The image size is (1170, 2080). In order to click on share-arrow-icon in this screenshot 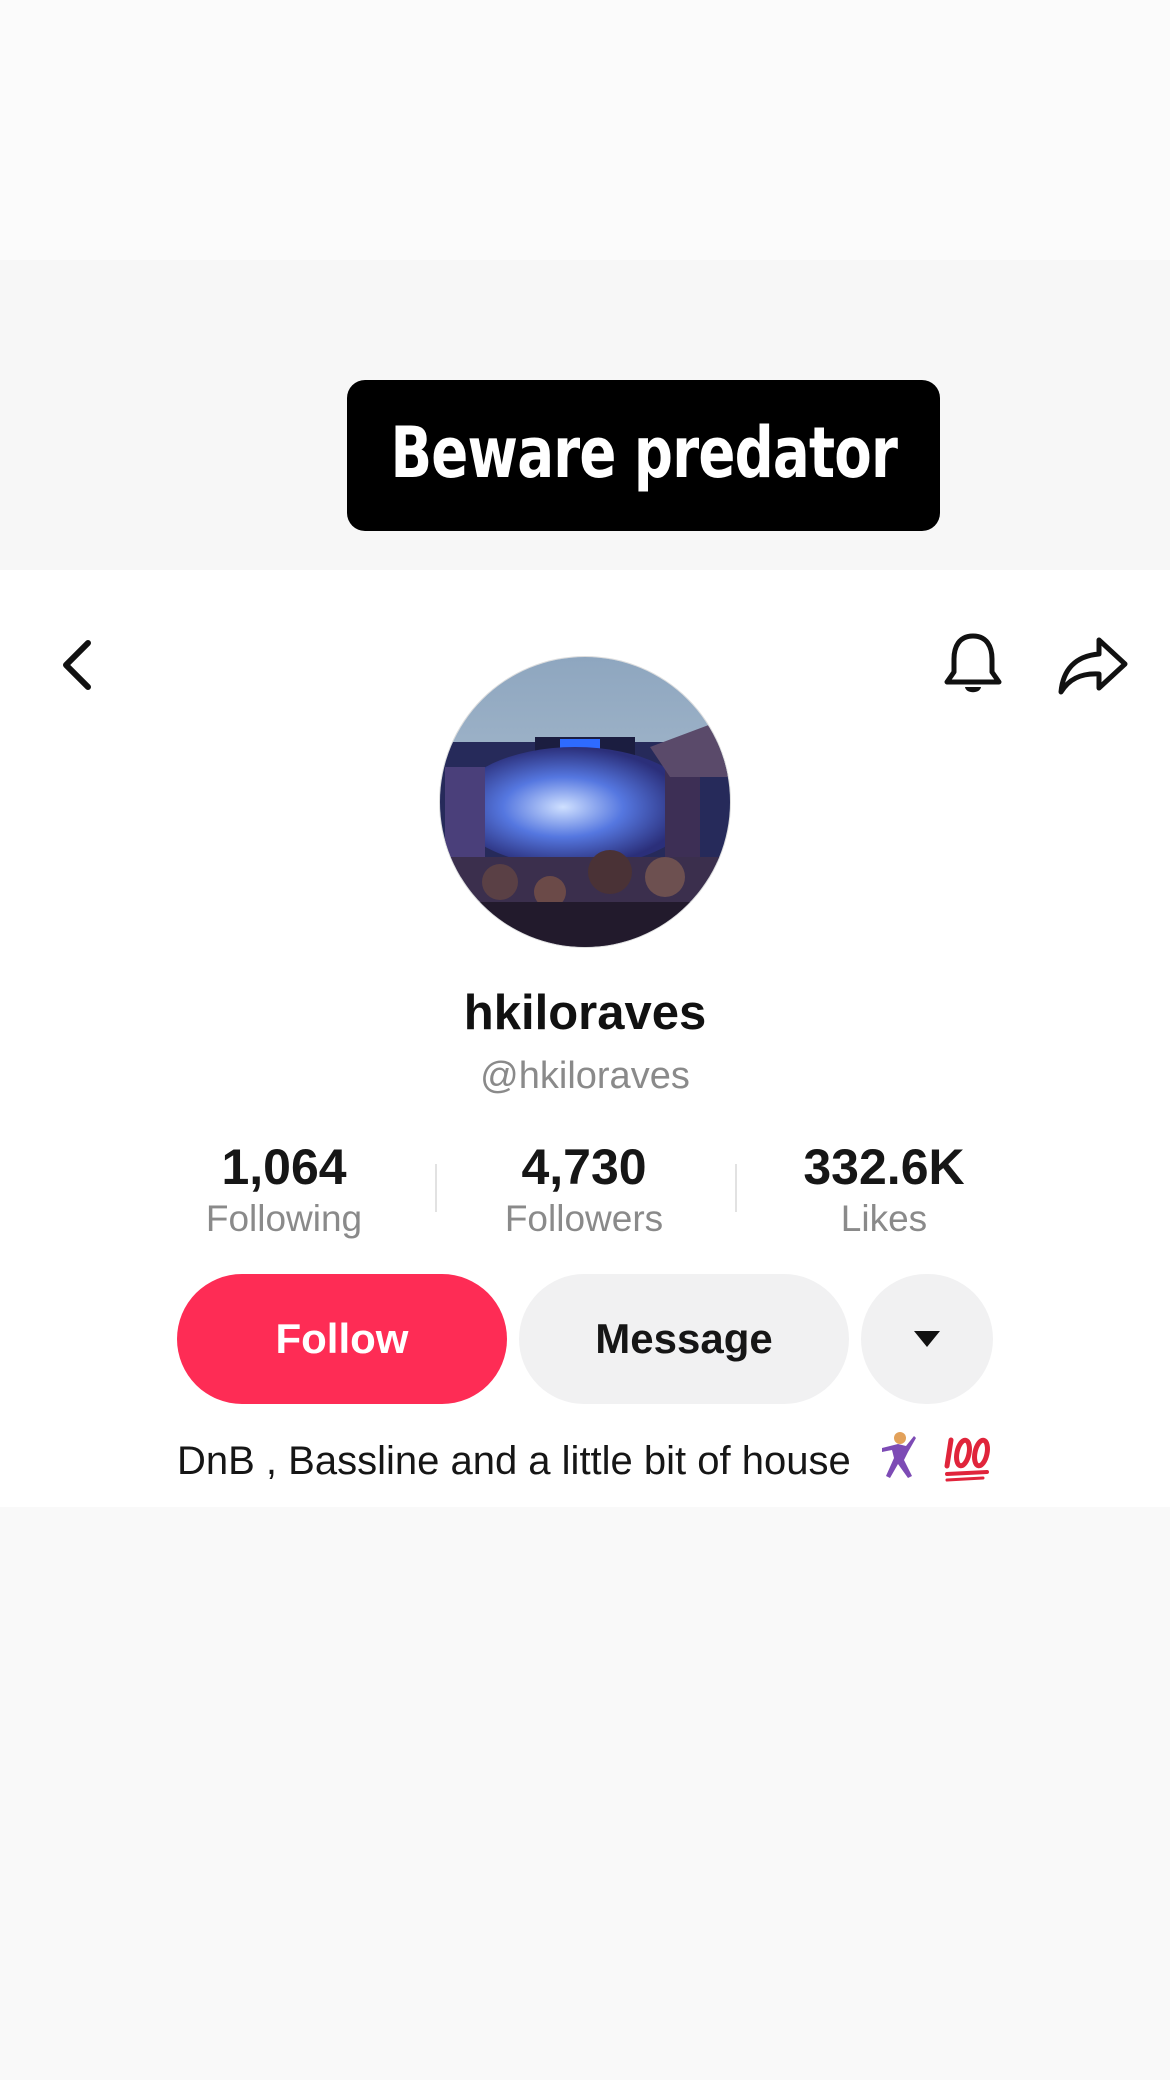, I will do `click(1092, 666)`.